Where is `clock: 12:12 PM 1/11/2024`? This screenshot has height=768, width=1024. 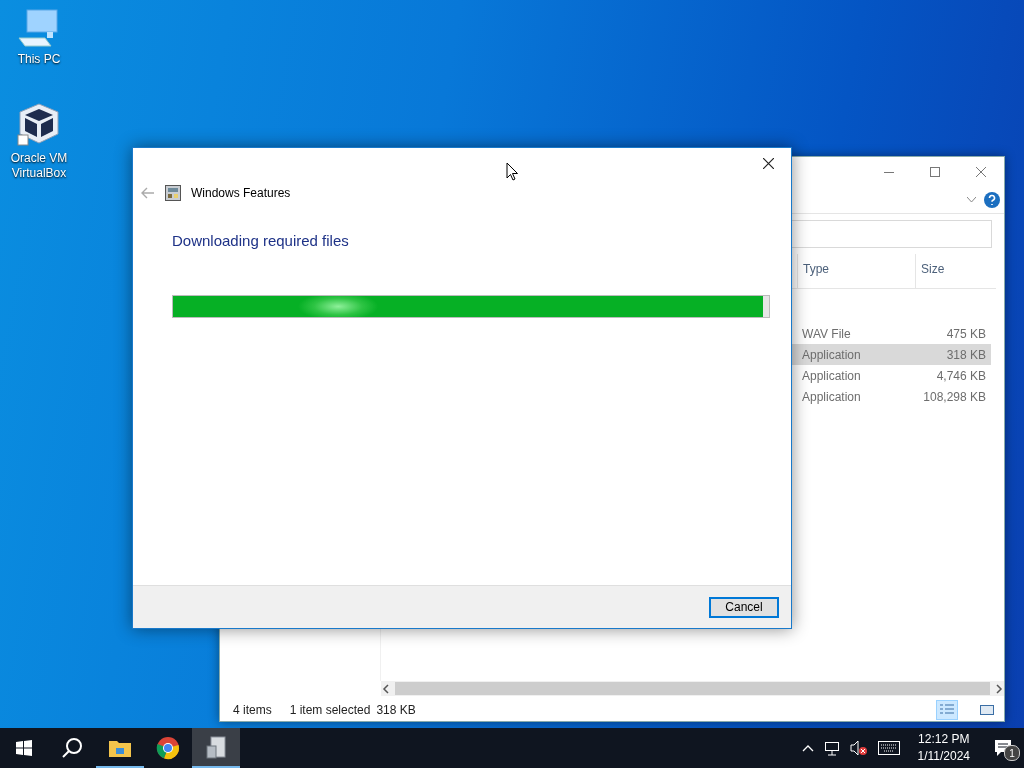 clock: 12:12 PM 1/11/2024 is located at coordinates (943, 748).